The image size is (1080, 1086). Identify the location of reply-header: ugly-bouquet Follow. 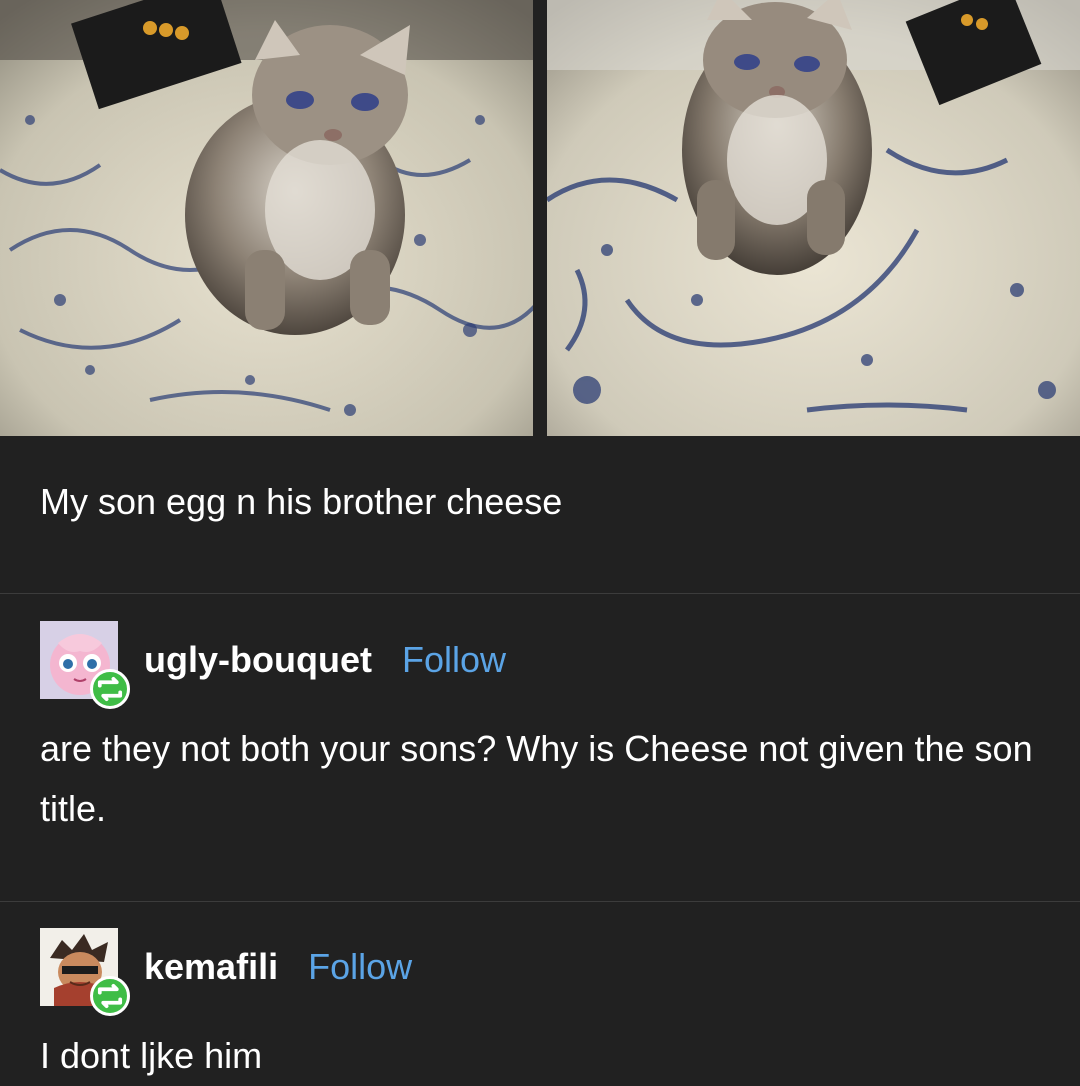
(545, 664).